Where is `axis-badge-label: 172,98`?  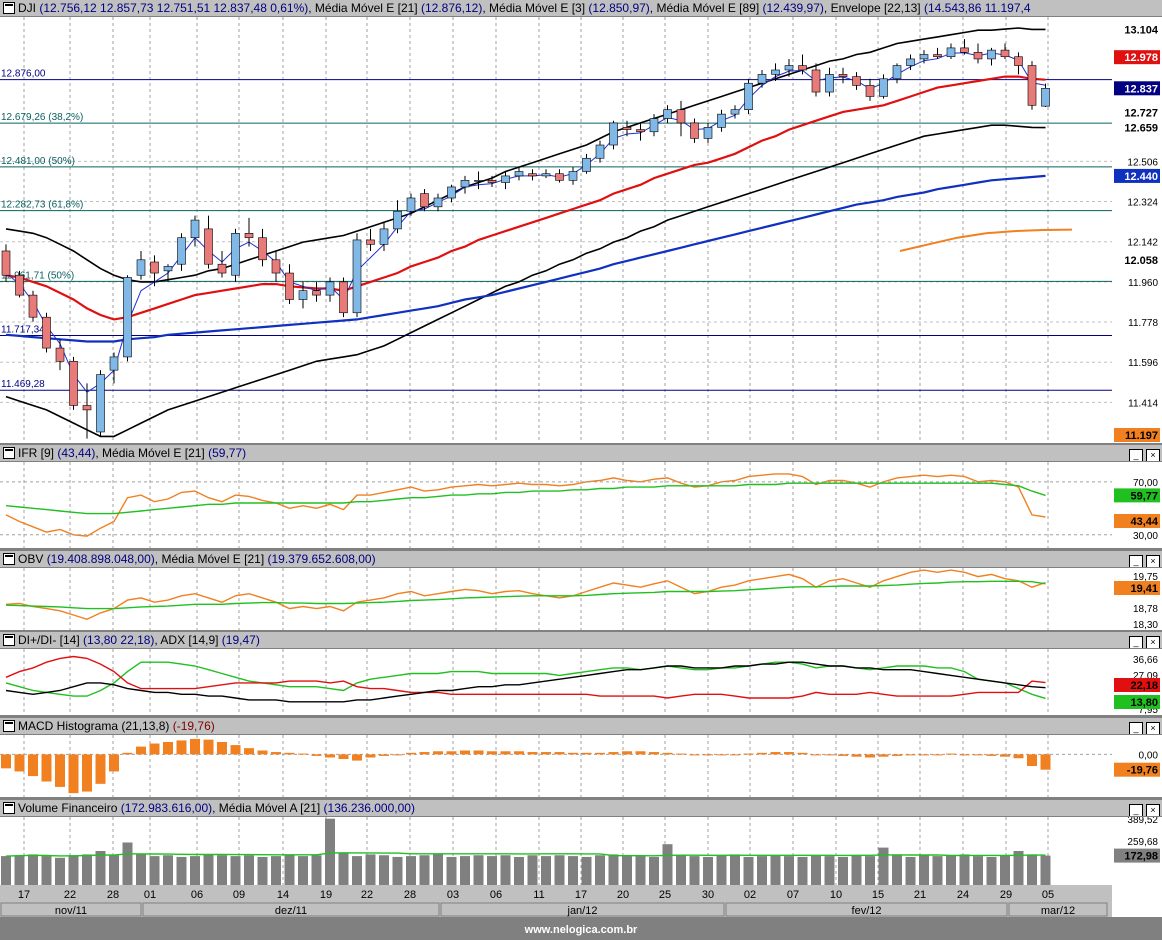 axis-badge-label: 172,98 is located at coordinates (1141, 857).